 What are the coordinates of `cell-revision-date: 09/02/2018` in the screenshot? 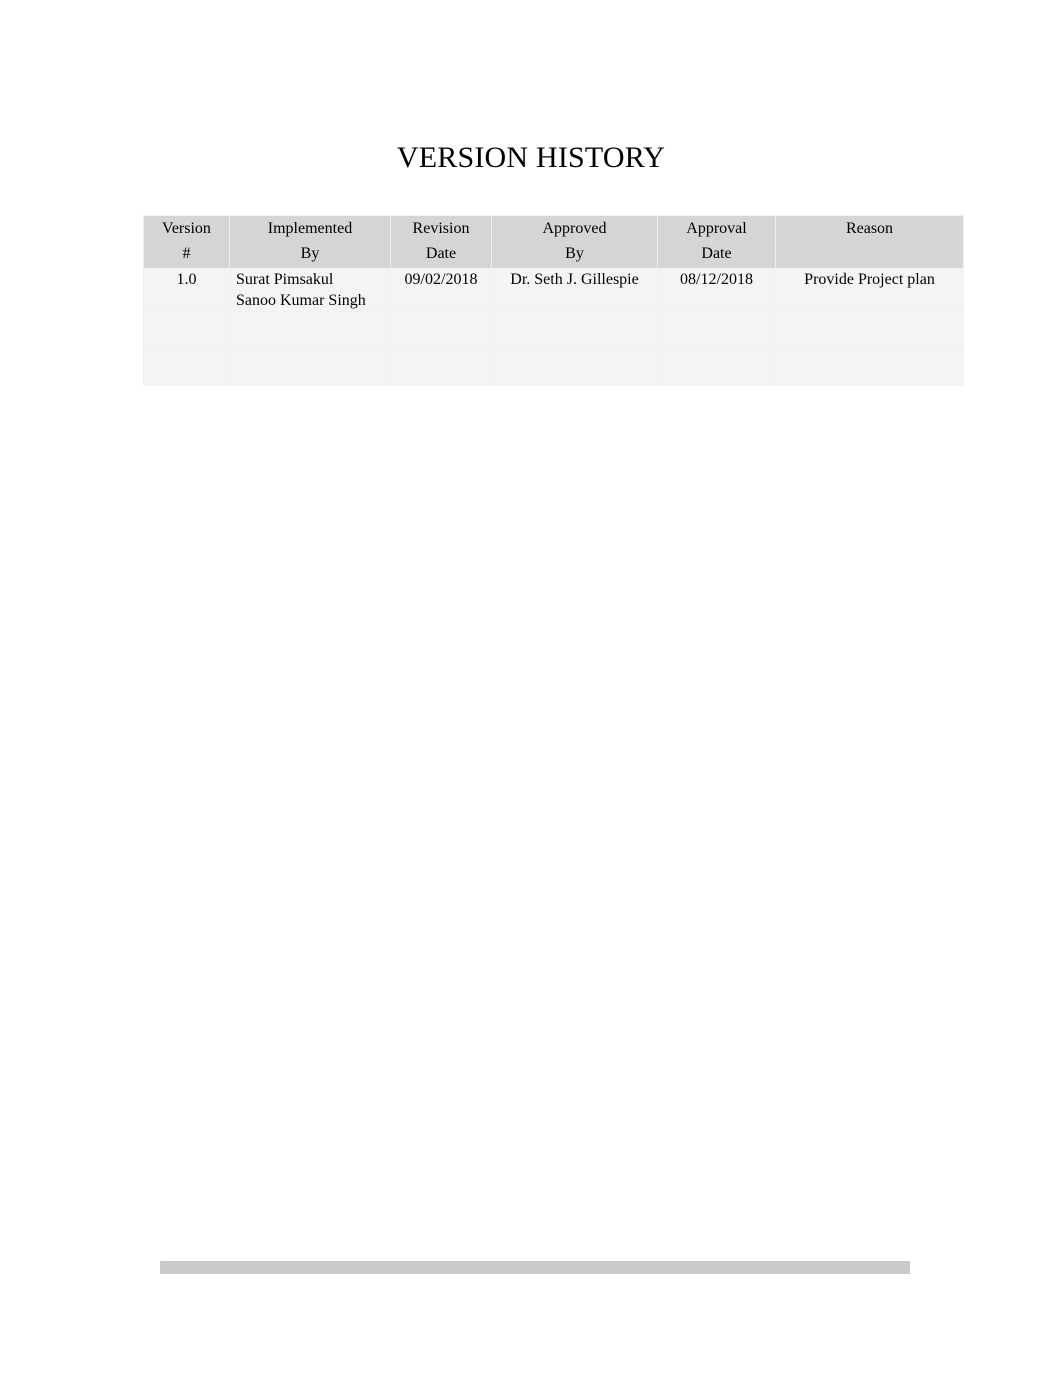 It's located at (441, 290).